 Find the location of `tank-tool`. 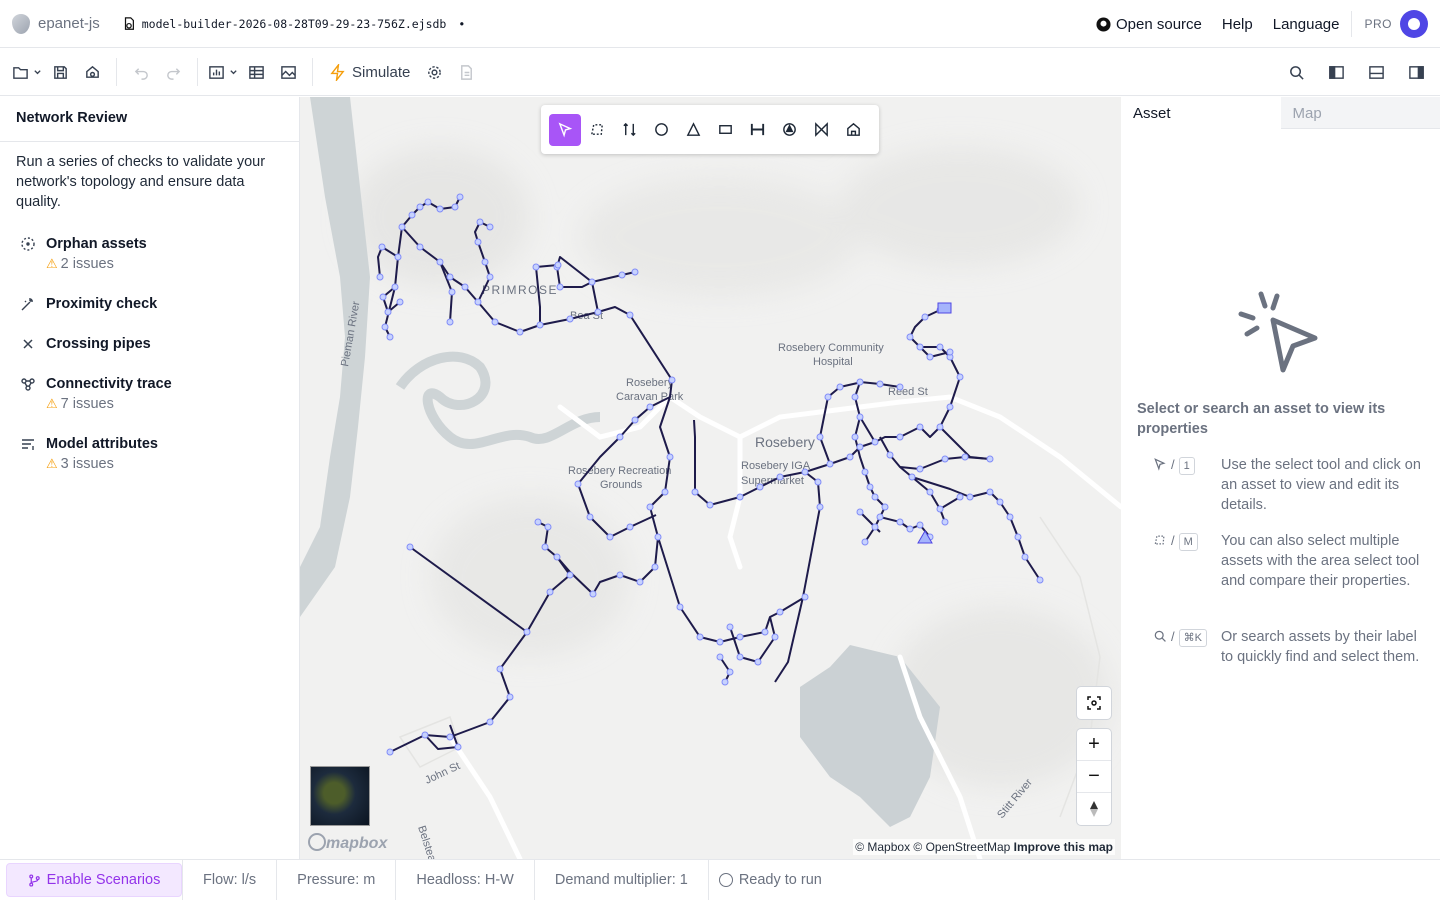

tank-tool is located at coordinates (725, 130).